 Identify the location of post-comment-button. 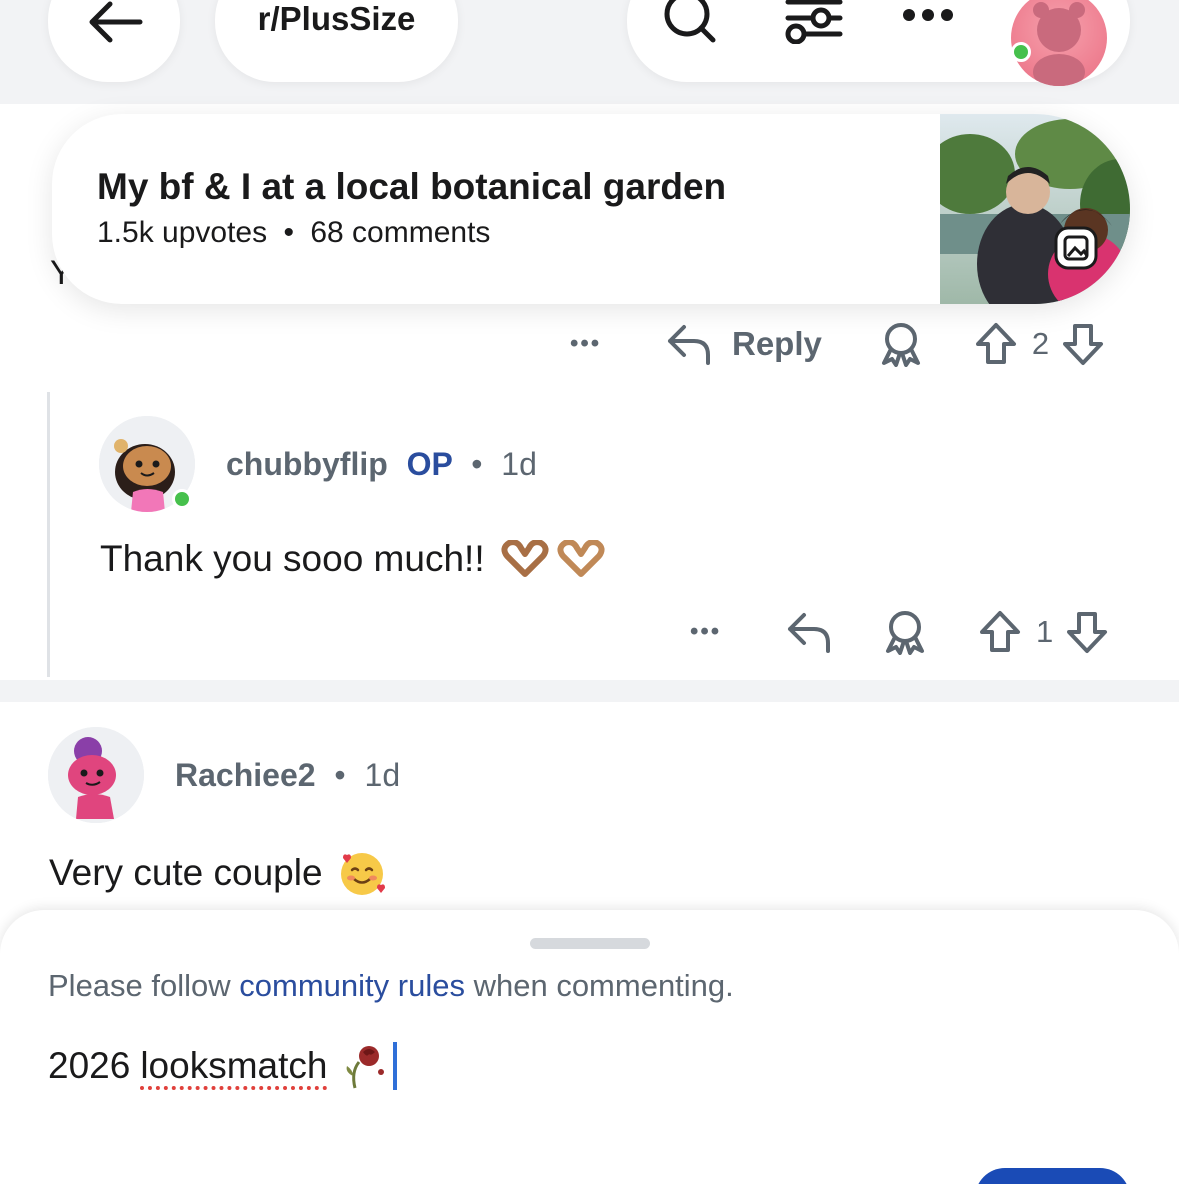
(1052, 1176).